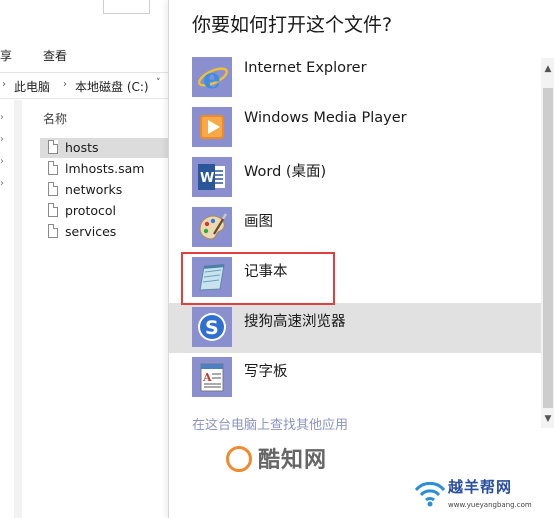 Image resolution: width=554 pixels, height=518 pixels. What do you see at coordinates (90, 210) in the screenshot?
I see `file-name: protocol` at bounding box center [90, 210].